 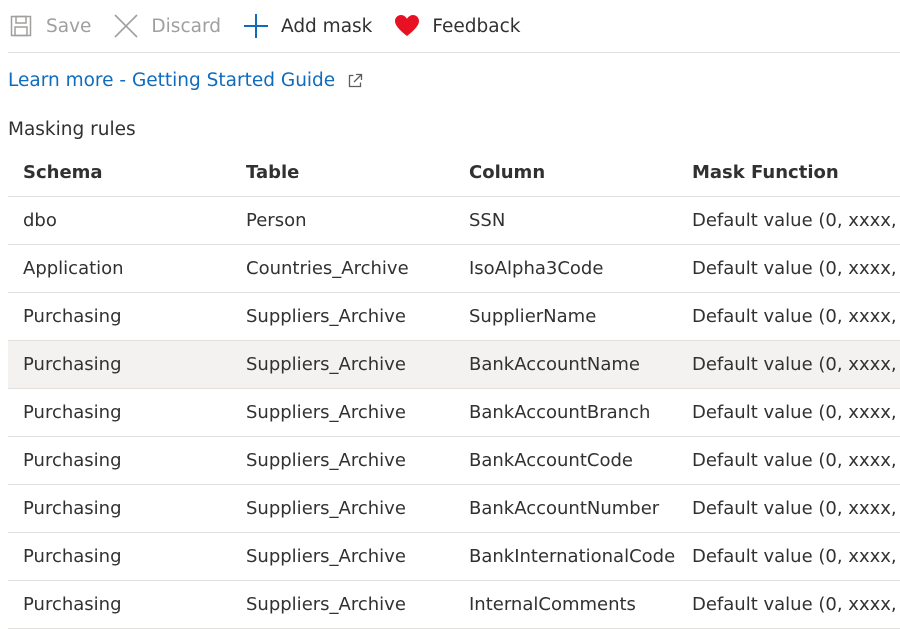 I want to click on add-mask-label: Add mask, so click(x=326, y=26).